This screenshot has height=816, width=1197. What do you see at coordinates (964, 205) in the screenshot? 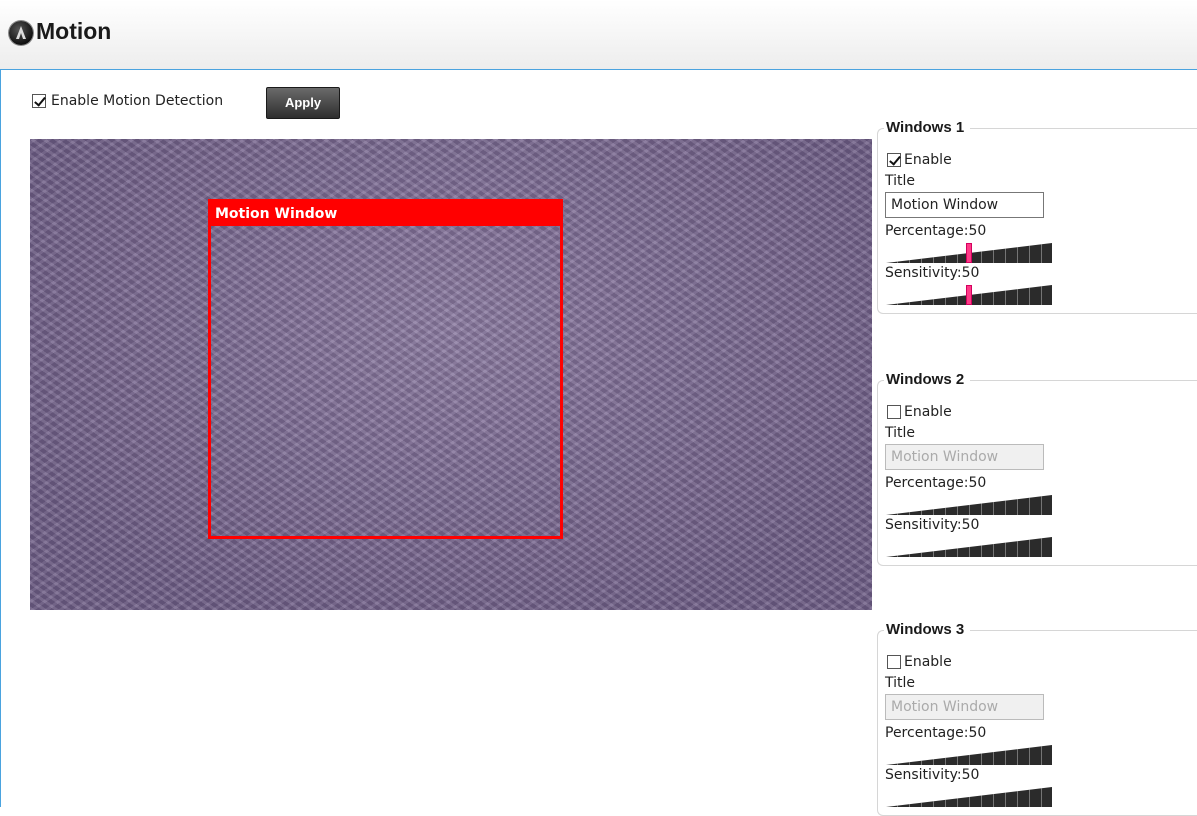
I see `windows-1-title-input` at bounding box center [964, 205].